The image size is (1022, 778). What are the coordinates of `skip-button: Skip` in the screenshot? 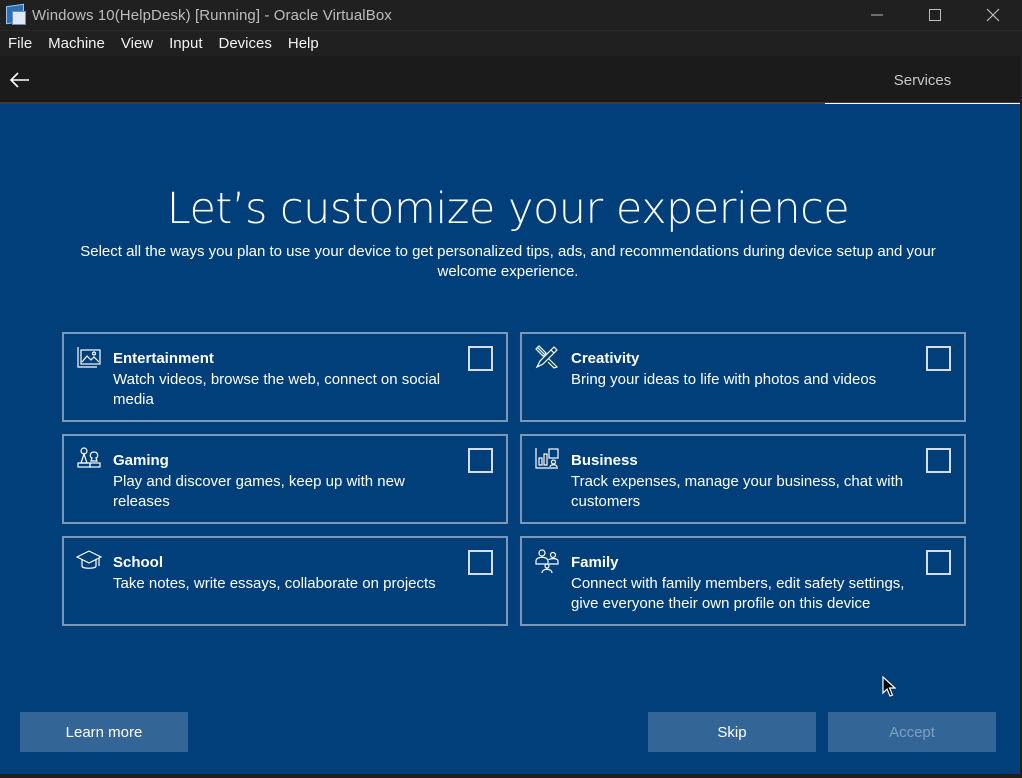 It's located at (732, 732).